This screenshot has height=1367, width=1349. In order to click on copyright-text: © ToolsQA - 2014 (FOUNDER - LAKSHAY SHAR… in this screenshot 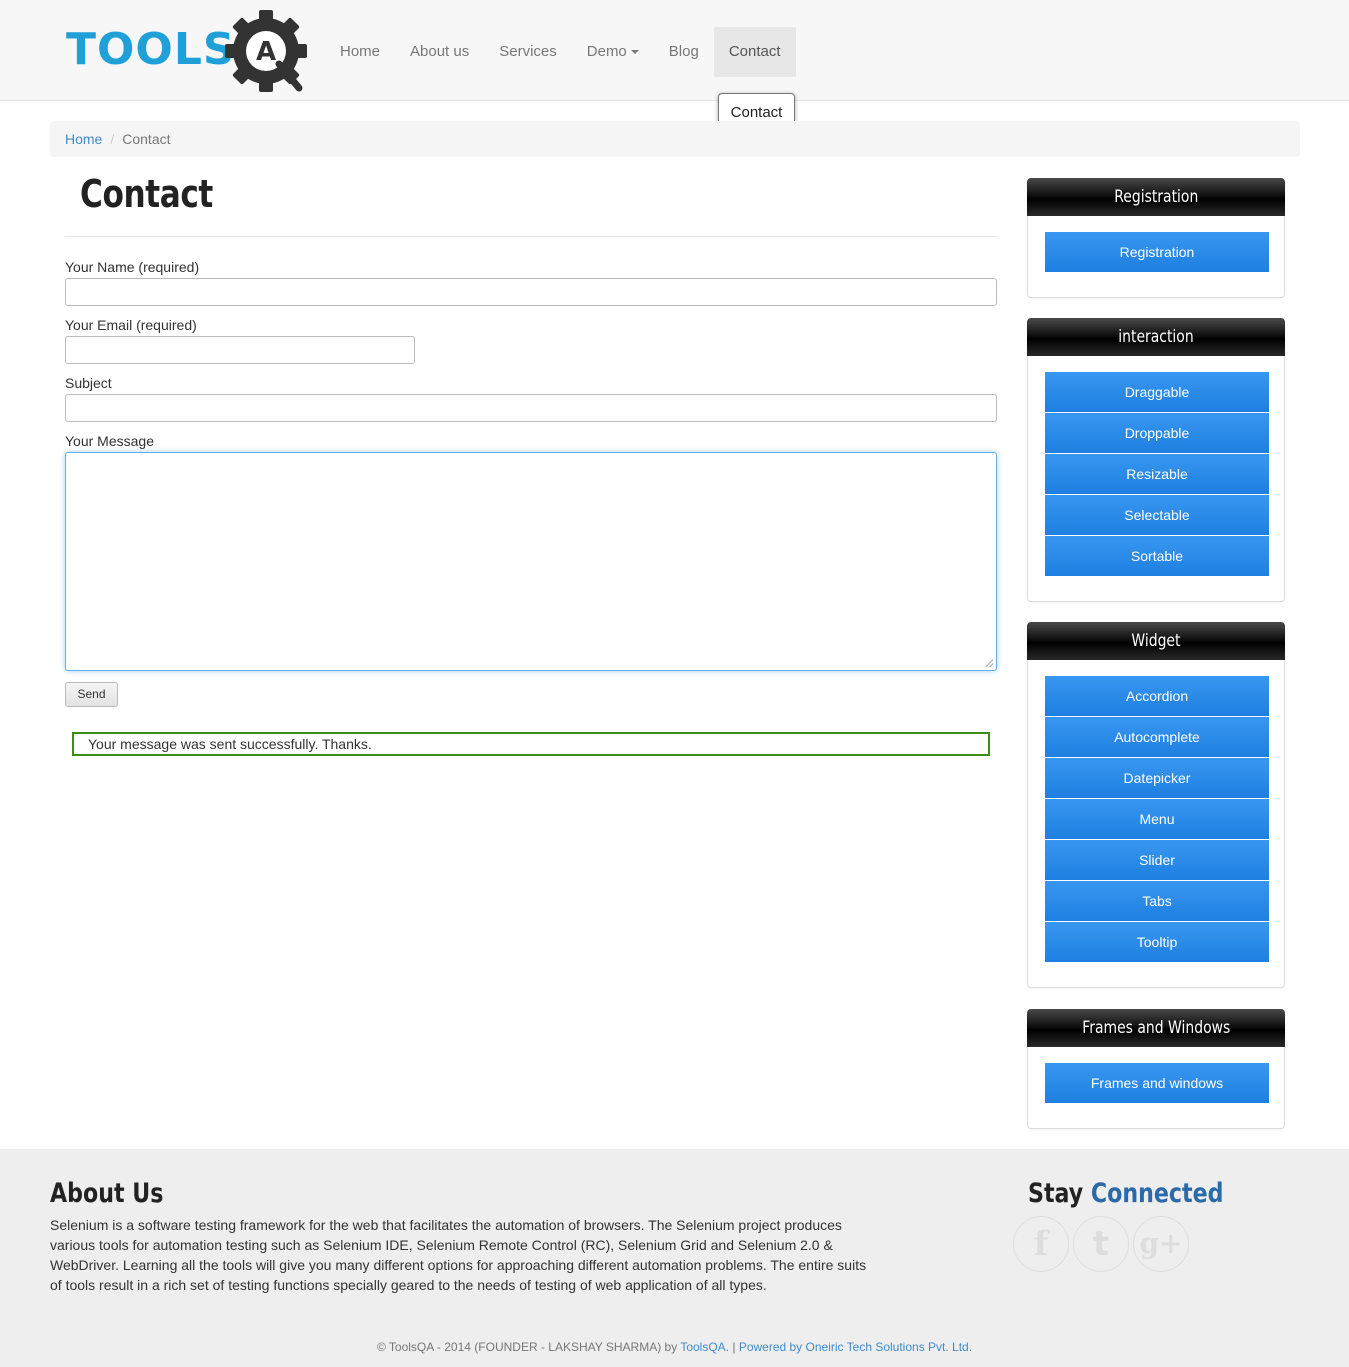, I will do `click(528, 1347)`.